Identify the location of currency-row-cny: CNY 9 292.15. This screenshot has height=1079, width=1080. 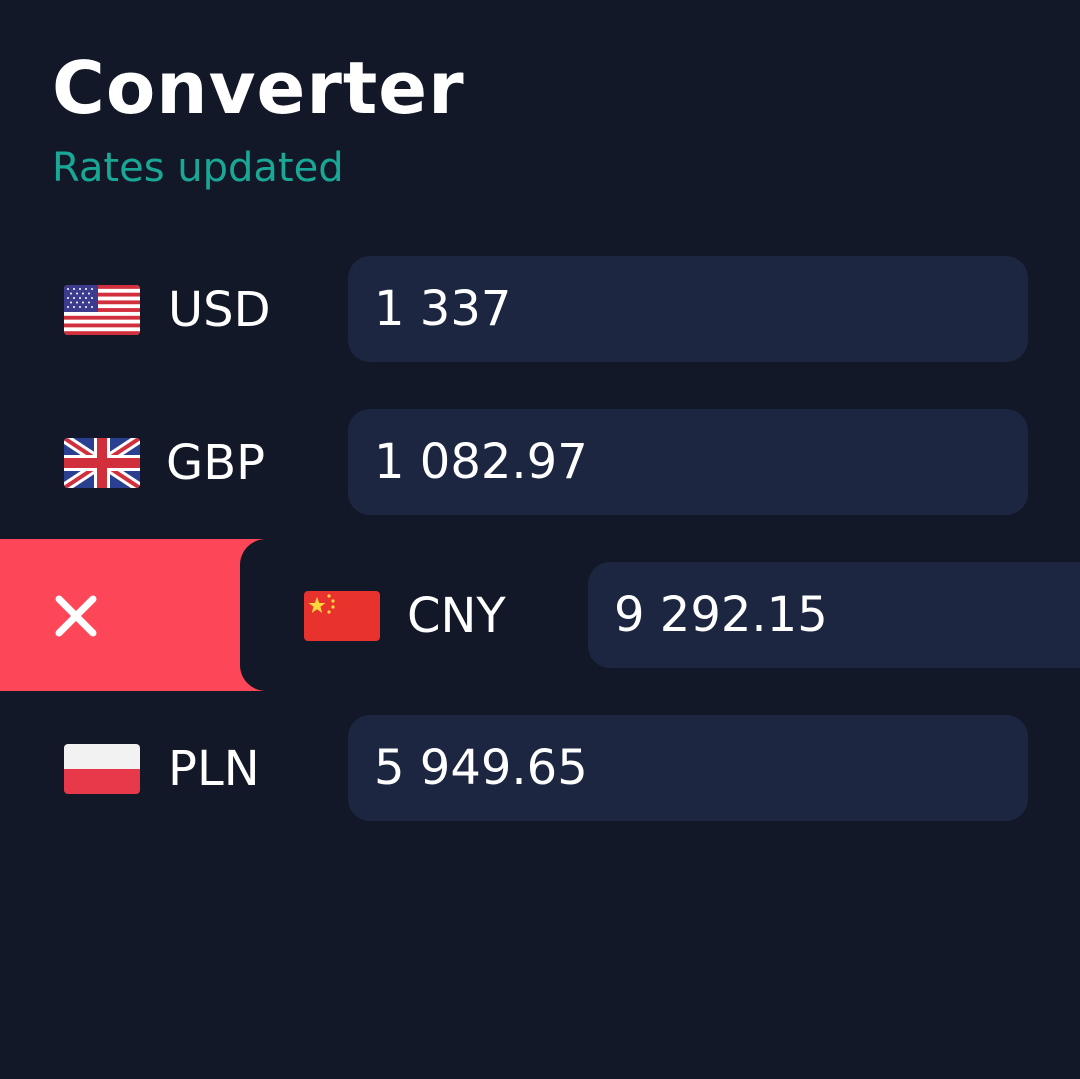
(540, 616).